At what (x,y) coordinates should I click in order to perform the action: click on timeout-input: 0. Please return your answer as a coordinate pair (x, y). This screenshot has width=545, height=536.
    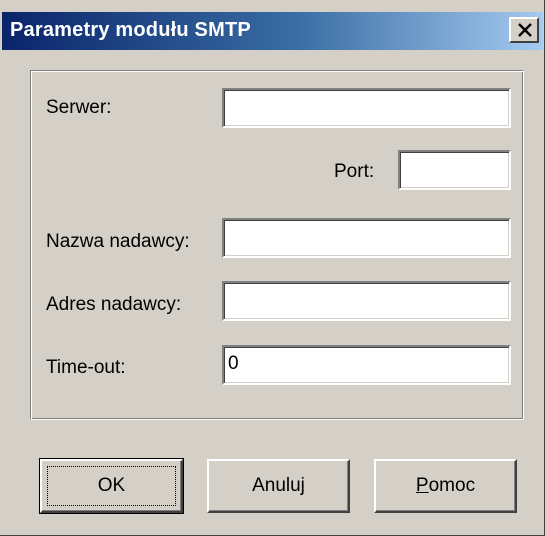
    Looking at the image, I should click on (366, 365).